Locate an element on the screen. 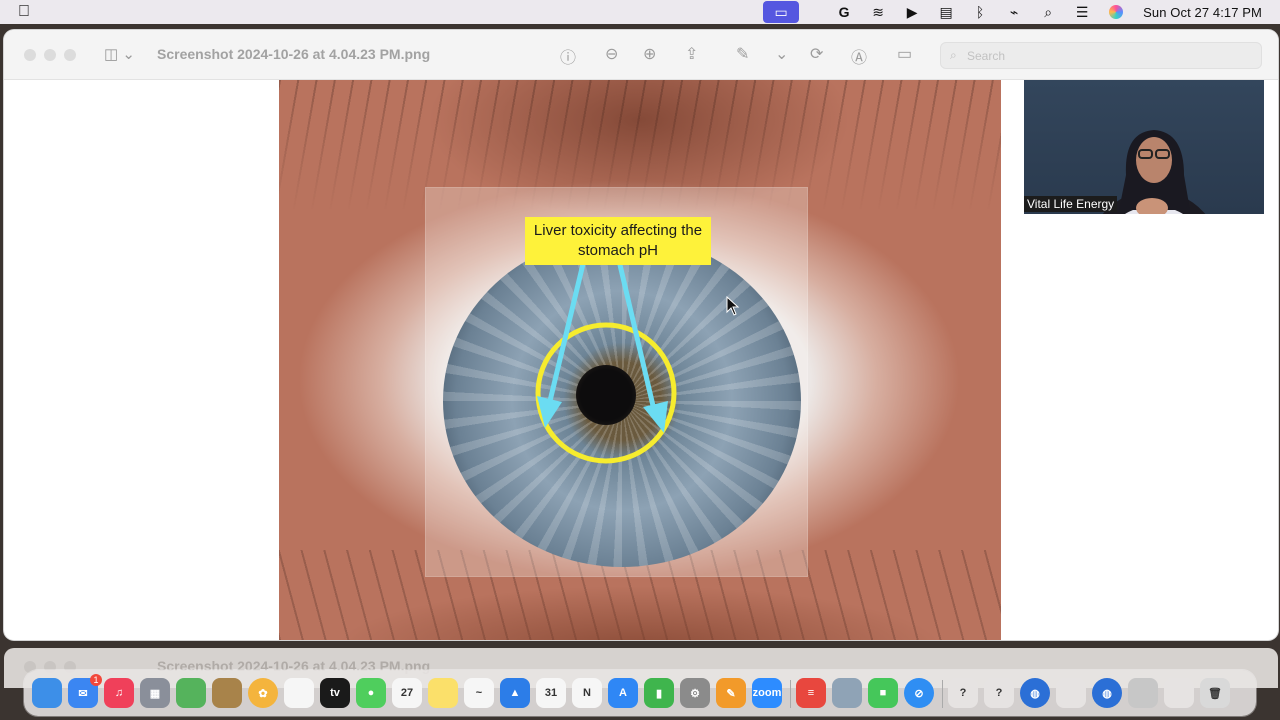  dock-badge: 1 is located at coordinates (96, 680).